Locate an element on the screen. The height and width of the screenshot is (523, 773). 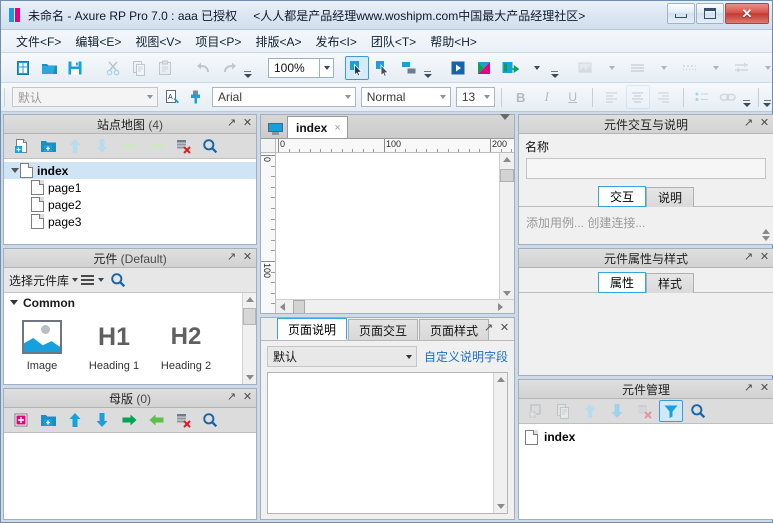
new-file-button is located at coordinates (23, 68).